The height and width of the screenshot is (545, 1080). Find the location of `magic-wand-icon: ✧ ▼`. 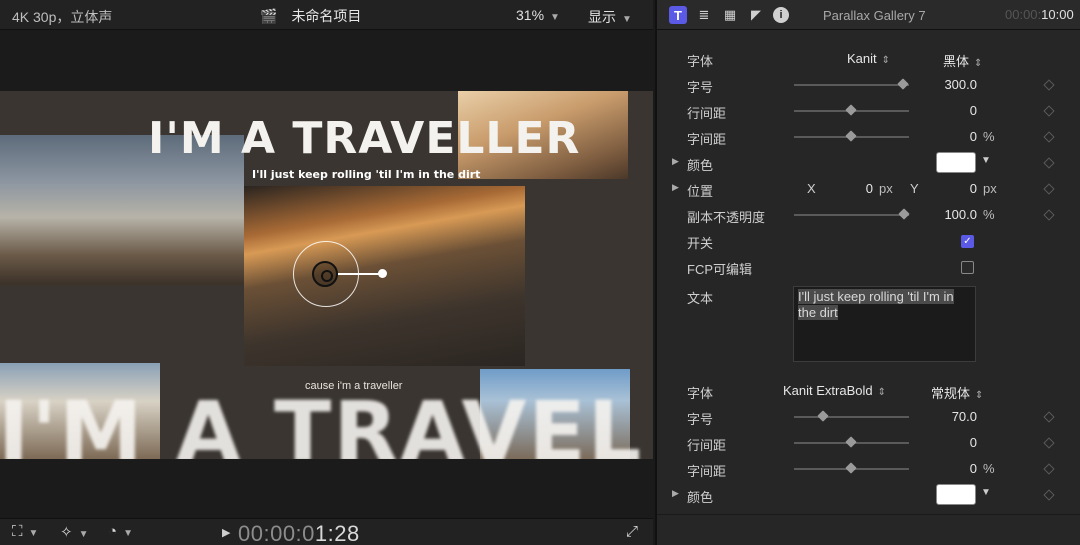

magic-wand-icon: ✧ ▼ is located at coordinates (74, 532).